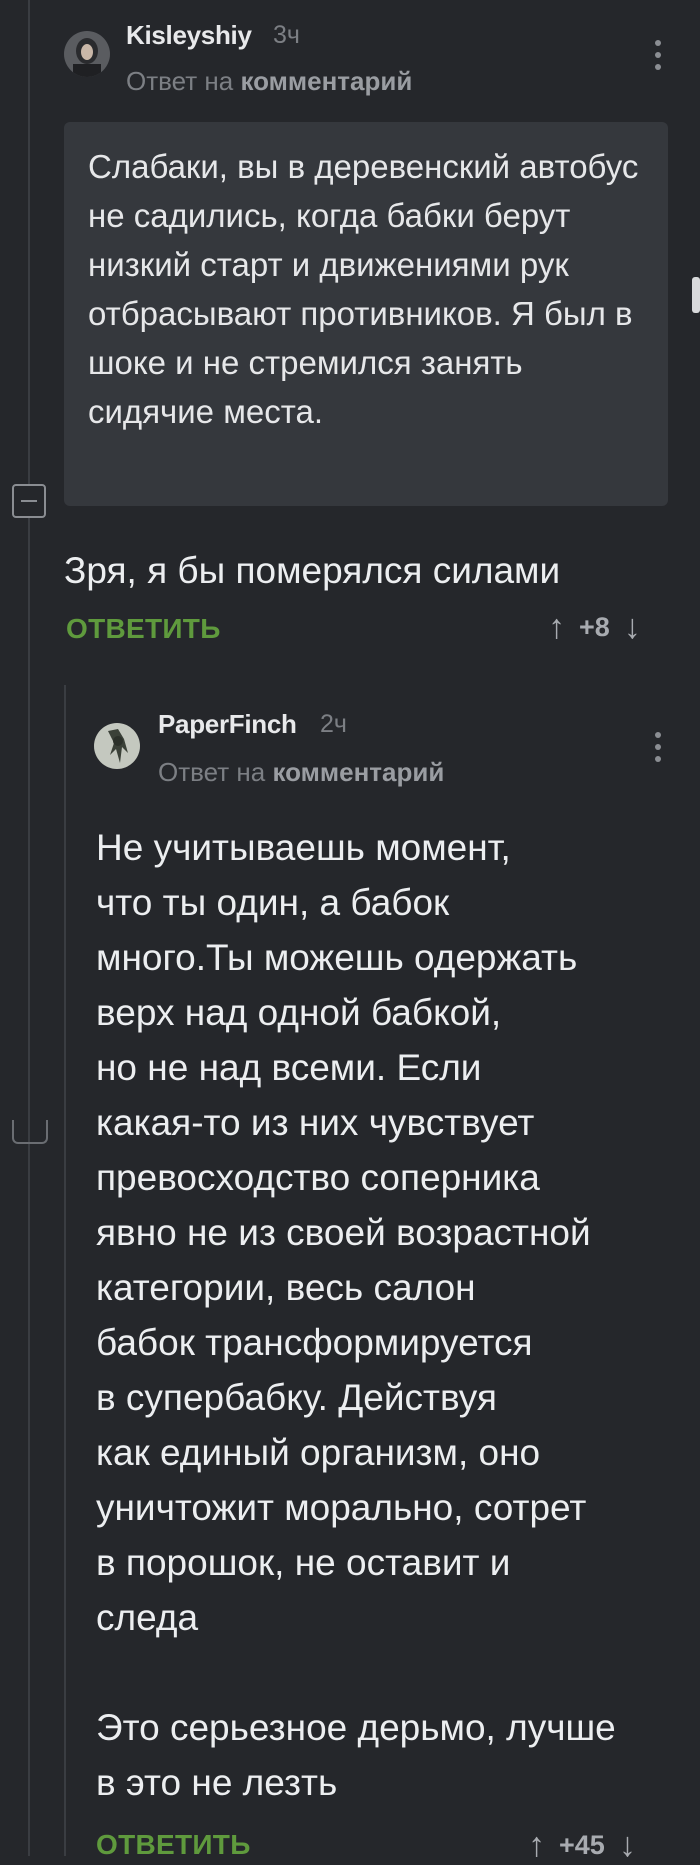  Describe the element at coordinates (312, 570) in the screenshot. I see `comment-text: Зря, я бы померялся силами` at that location.